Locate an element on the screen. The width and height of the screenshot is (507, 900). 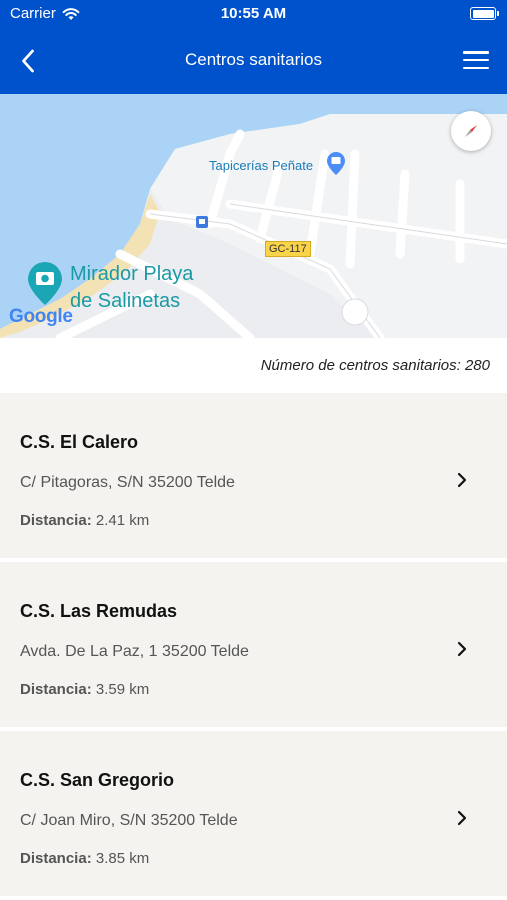
status-time: 10:55 AM is located at coordinates (253, 13).